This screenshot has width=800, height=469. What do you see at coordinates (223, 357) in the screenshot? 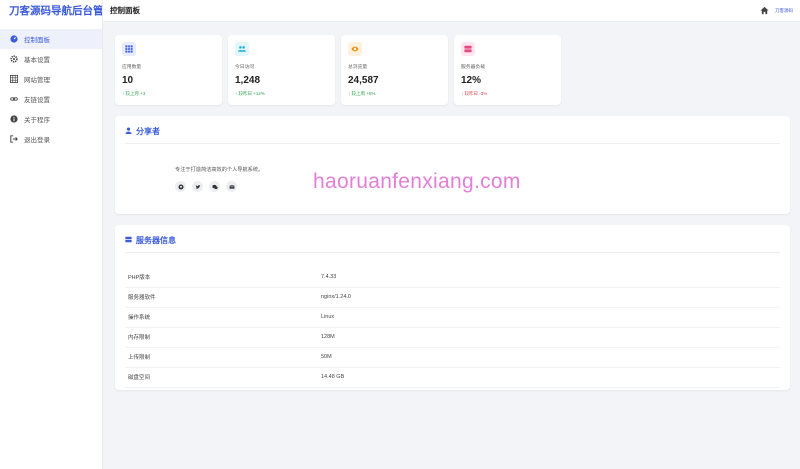
I see `info-key: 上传限制` at bounding box center [223, 357].